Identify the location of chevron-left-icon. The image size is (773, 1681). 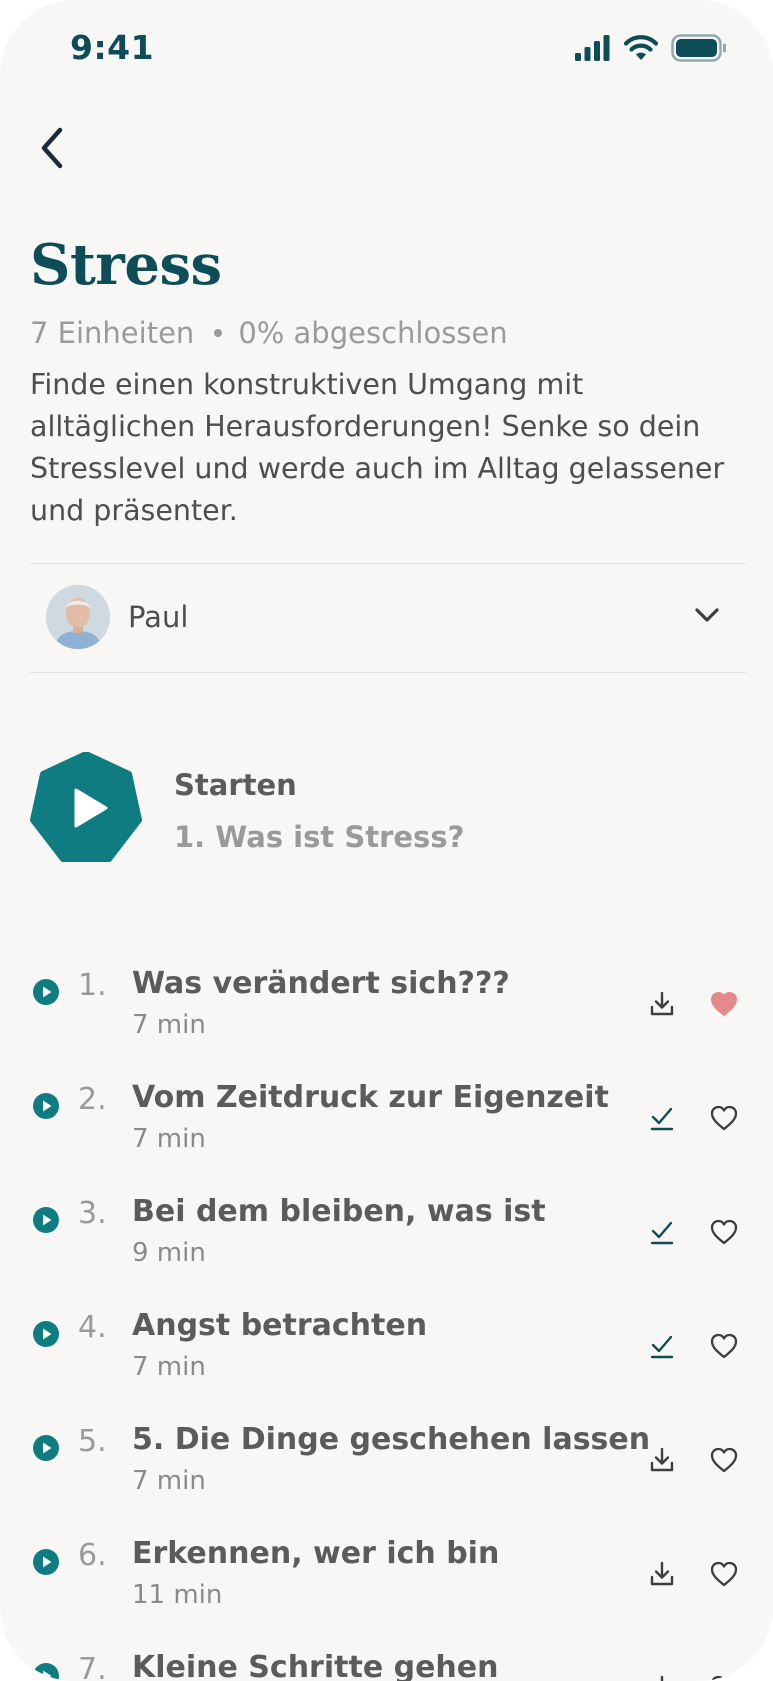
(52, 150).